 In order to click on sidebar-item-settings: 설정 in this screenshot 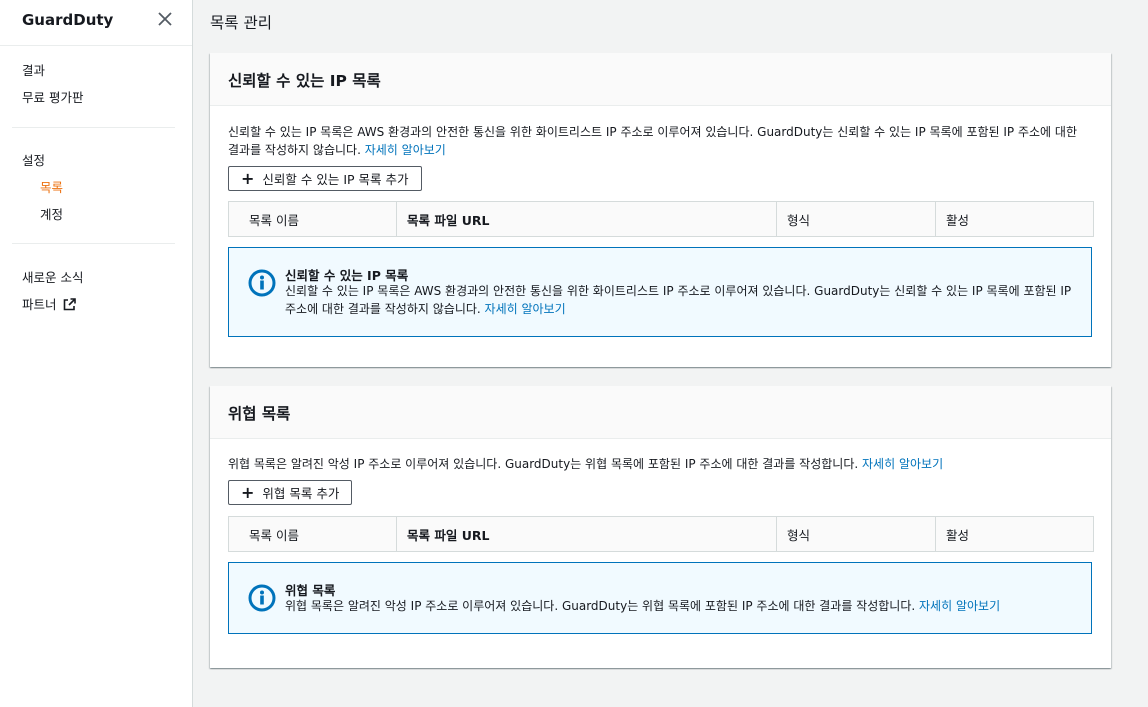, I will do `click(33, 159)`.